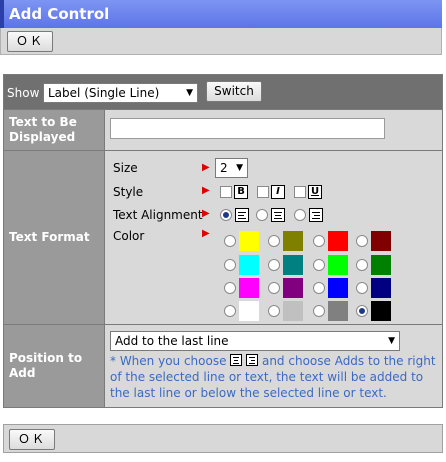 The image size is (446, 462). What do you see at coordinates (255, 341) in the screenshot?
I see `position-select: Add to the last line ▼` at bounding box center [255, 341].